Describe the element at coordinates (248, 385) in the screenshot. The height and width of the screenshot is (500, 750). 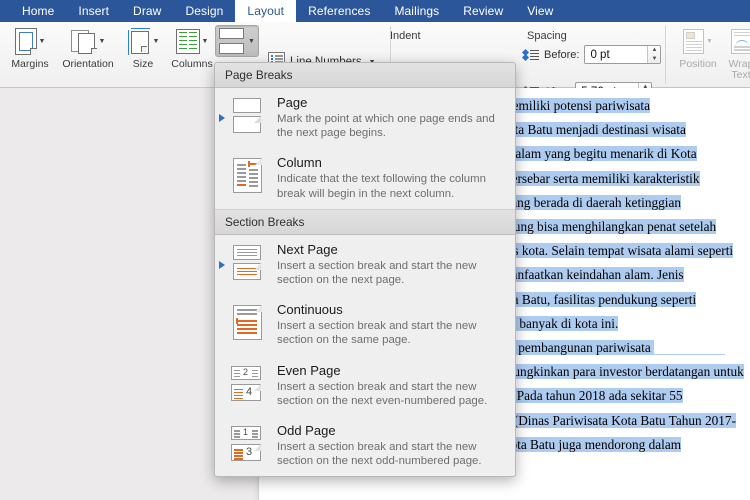
I see `even-page-break-icon: 2 4` at that location.